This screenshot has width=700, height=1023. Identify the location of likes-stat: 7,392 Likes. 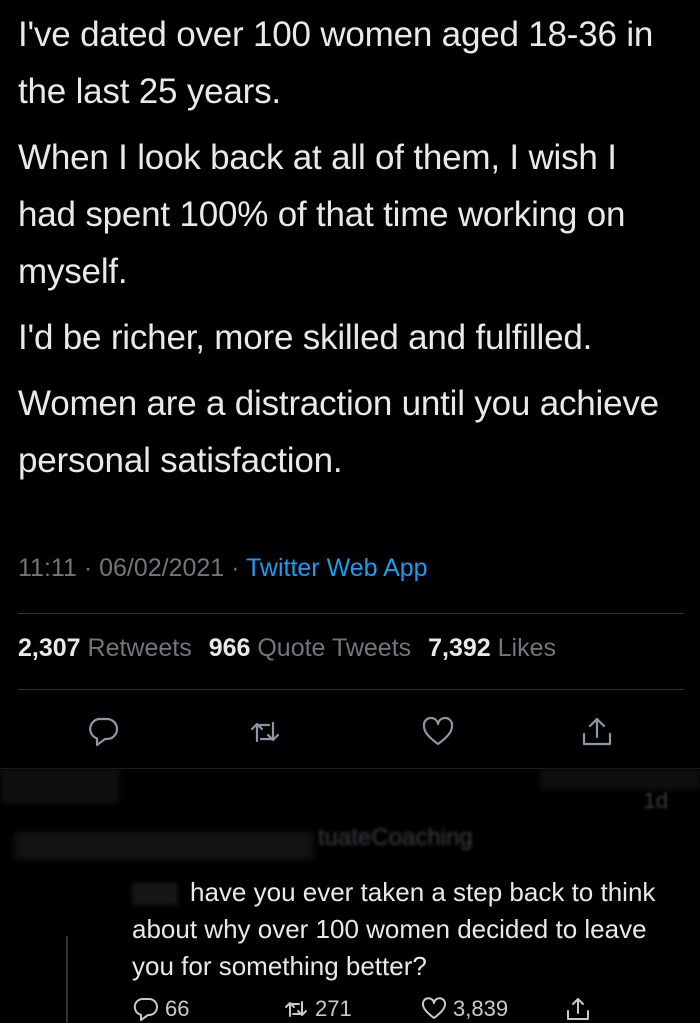
(492, 648).